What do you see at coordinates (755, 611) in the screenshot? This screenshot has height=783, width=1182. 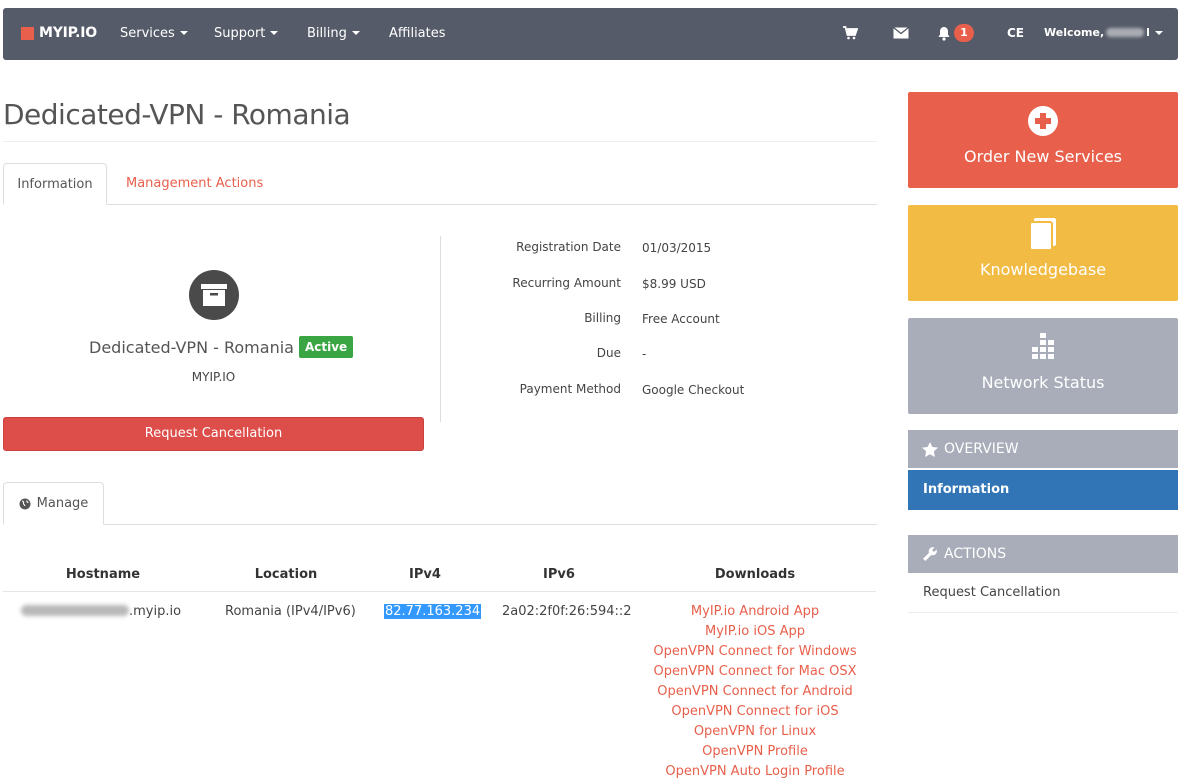 I see `download-android-app: MyIP.io Android App` at bounding box center [755, 611].